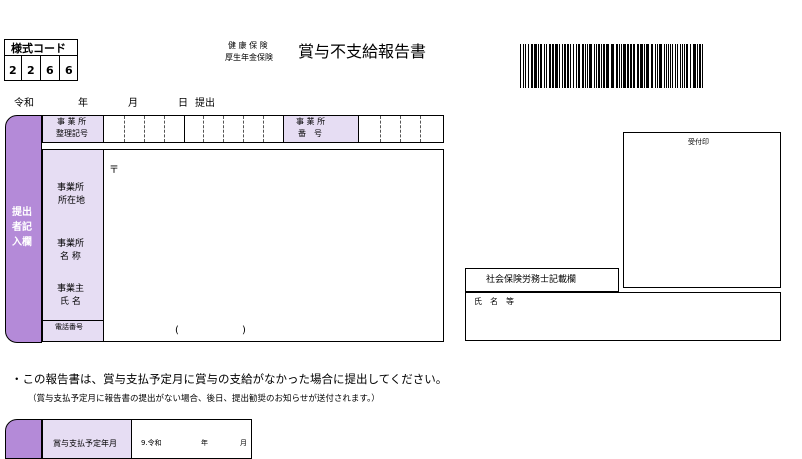 The width and height of the screenshot is (802, 459). Describe the element at coordinates (23, 439) in the screenshot. I see `bottom-side-tab` at that location.